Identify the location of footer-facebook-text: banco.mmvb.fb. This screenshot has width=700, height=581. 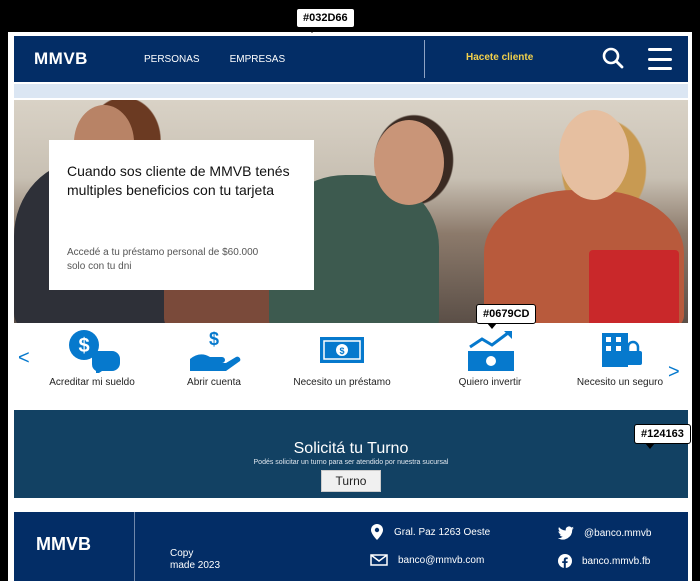
(616, 561).